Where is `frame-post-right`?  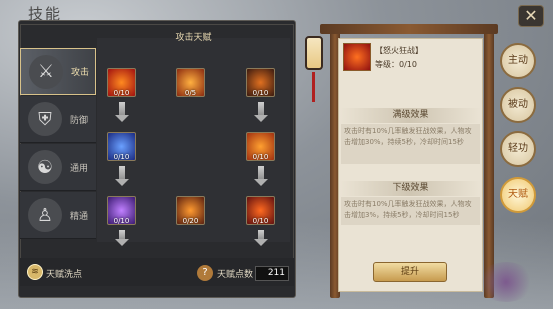
frame-post-right is located at coordinates (489, 164).